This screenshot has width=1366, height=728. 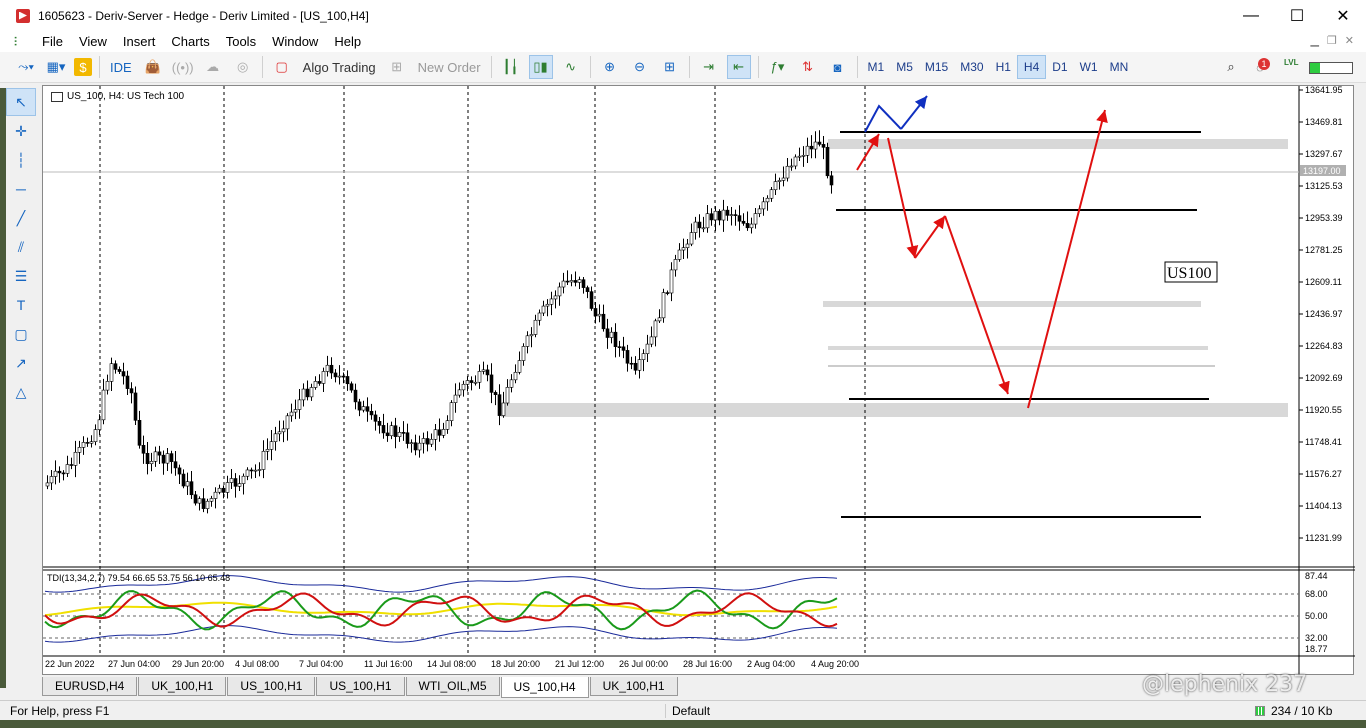 What do you see at coordinates (153, 67) in the screenshot?
I see `market-bag-icon: 👜` at bounding box center [153, 67].